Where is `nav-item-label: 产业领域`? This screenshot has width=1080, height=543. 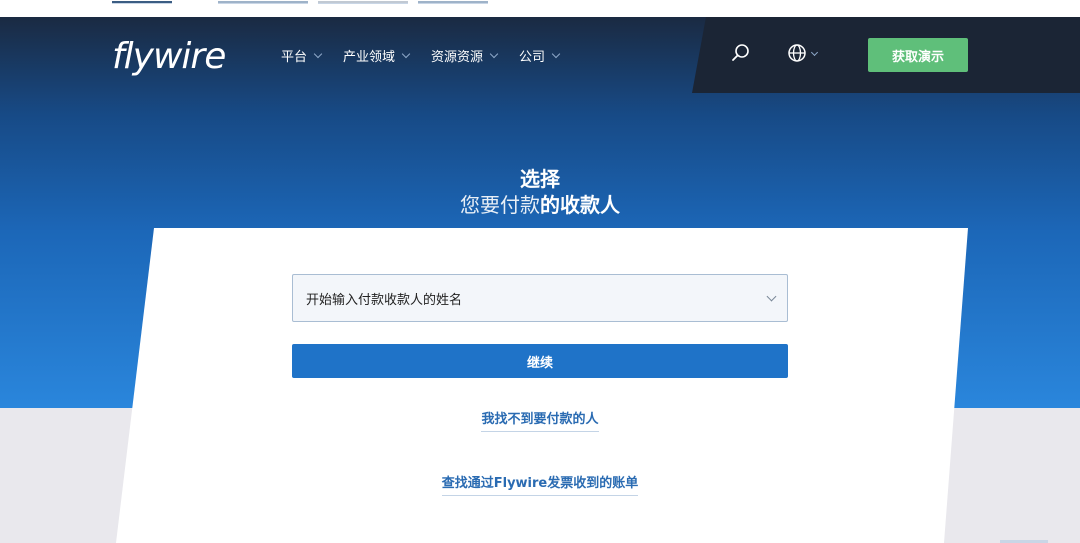
nav-item-label: 产业领域 is located at coordinates (369, 57).